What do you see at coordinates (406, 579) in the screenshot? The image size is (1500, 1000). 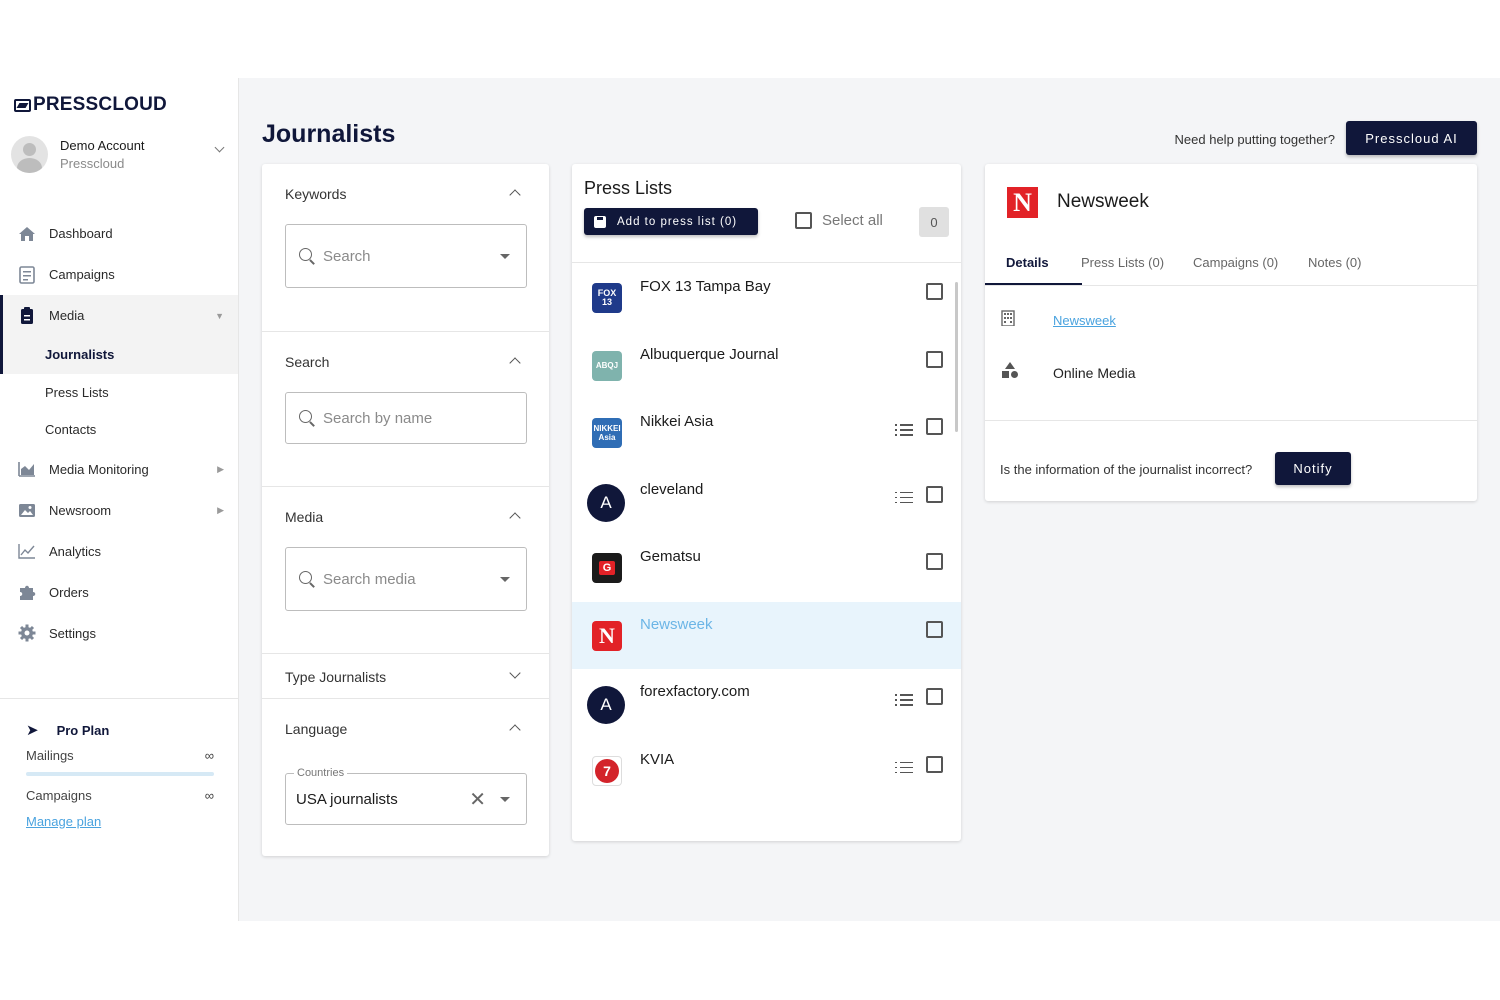 I see `media-search-select: Search media` at bounding box center [406, 579].